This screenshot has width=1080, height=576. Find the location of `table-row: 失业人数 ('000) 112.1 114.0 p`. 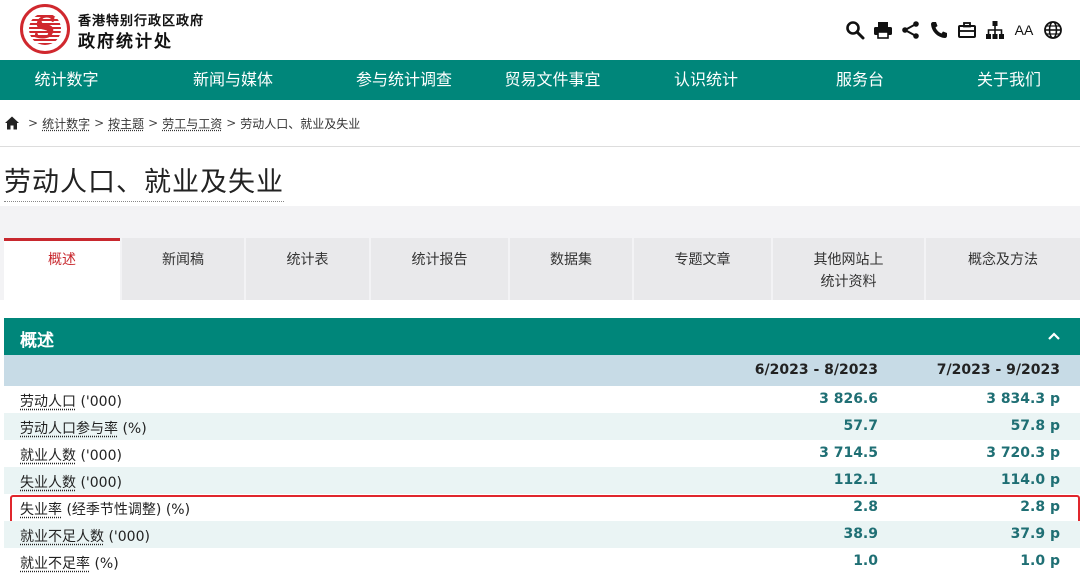

table-row: 失业人数 ('000) 112.1 114.0 p is located at coordinates (542, 480).